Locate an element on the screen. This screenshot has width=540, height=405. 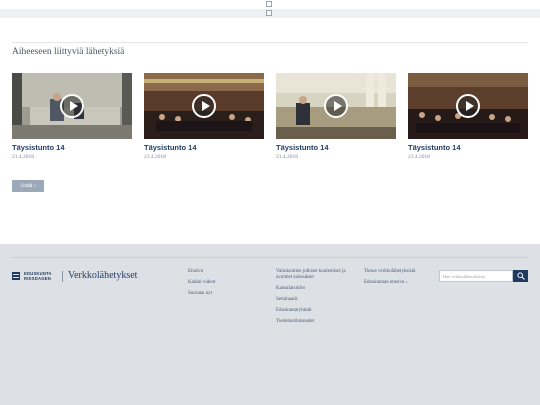
site-logo: EDUSKUNTA RIKSDAGEN Verkkolähetykset is located at coordinates (87, 276).